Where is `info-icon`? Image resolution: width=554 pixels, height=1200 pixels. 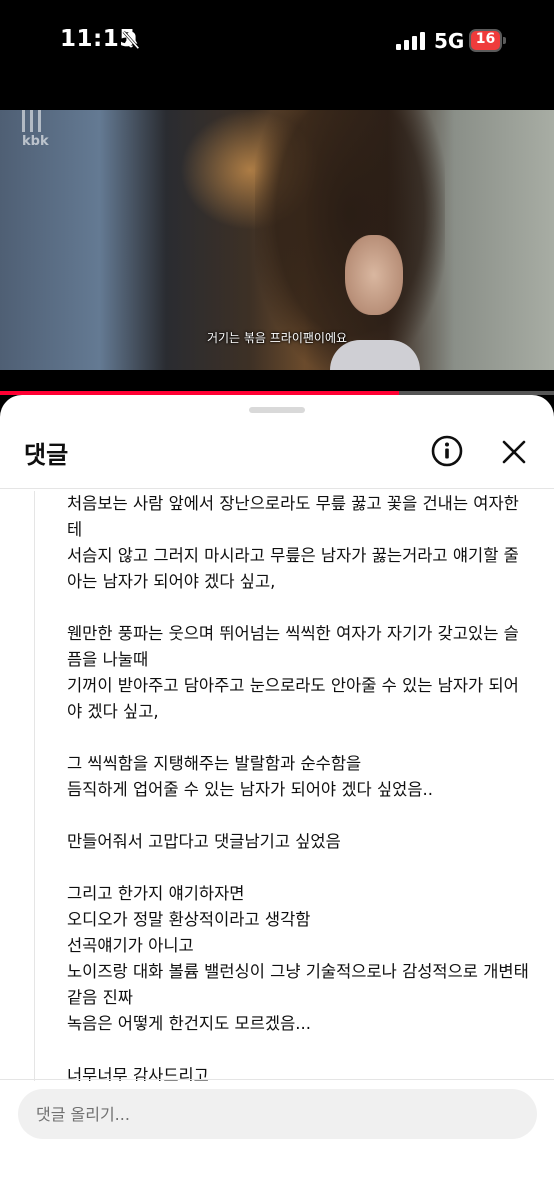 info-icon is located at coordinates (447, 451).